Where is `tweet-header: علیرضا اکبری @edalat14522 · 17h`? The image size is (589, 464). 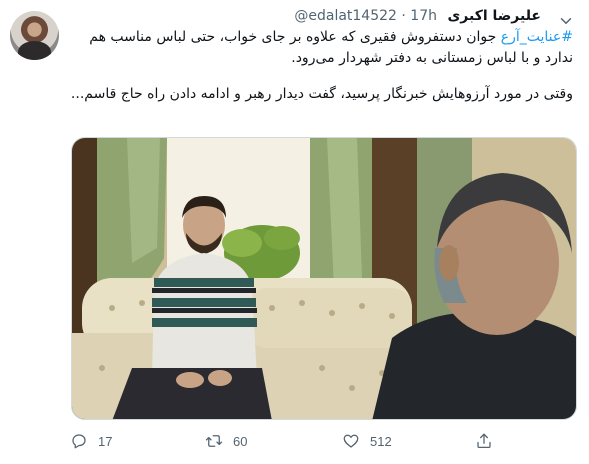
tweet-header: علیرضا اکبری @edalat14522 · 17h is located at coordinates (417, 16).